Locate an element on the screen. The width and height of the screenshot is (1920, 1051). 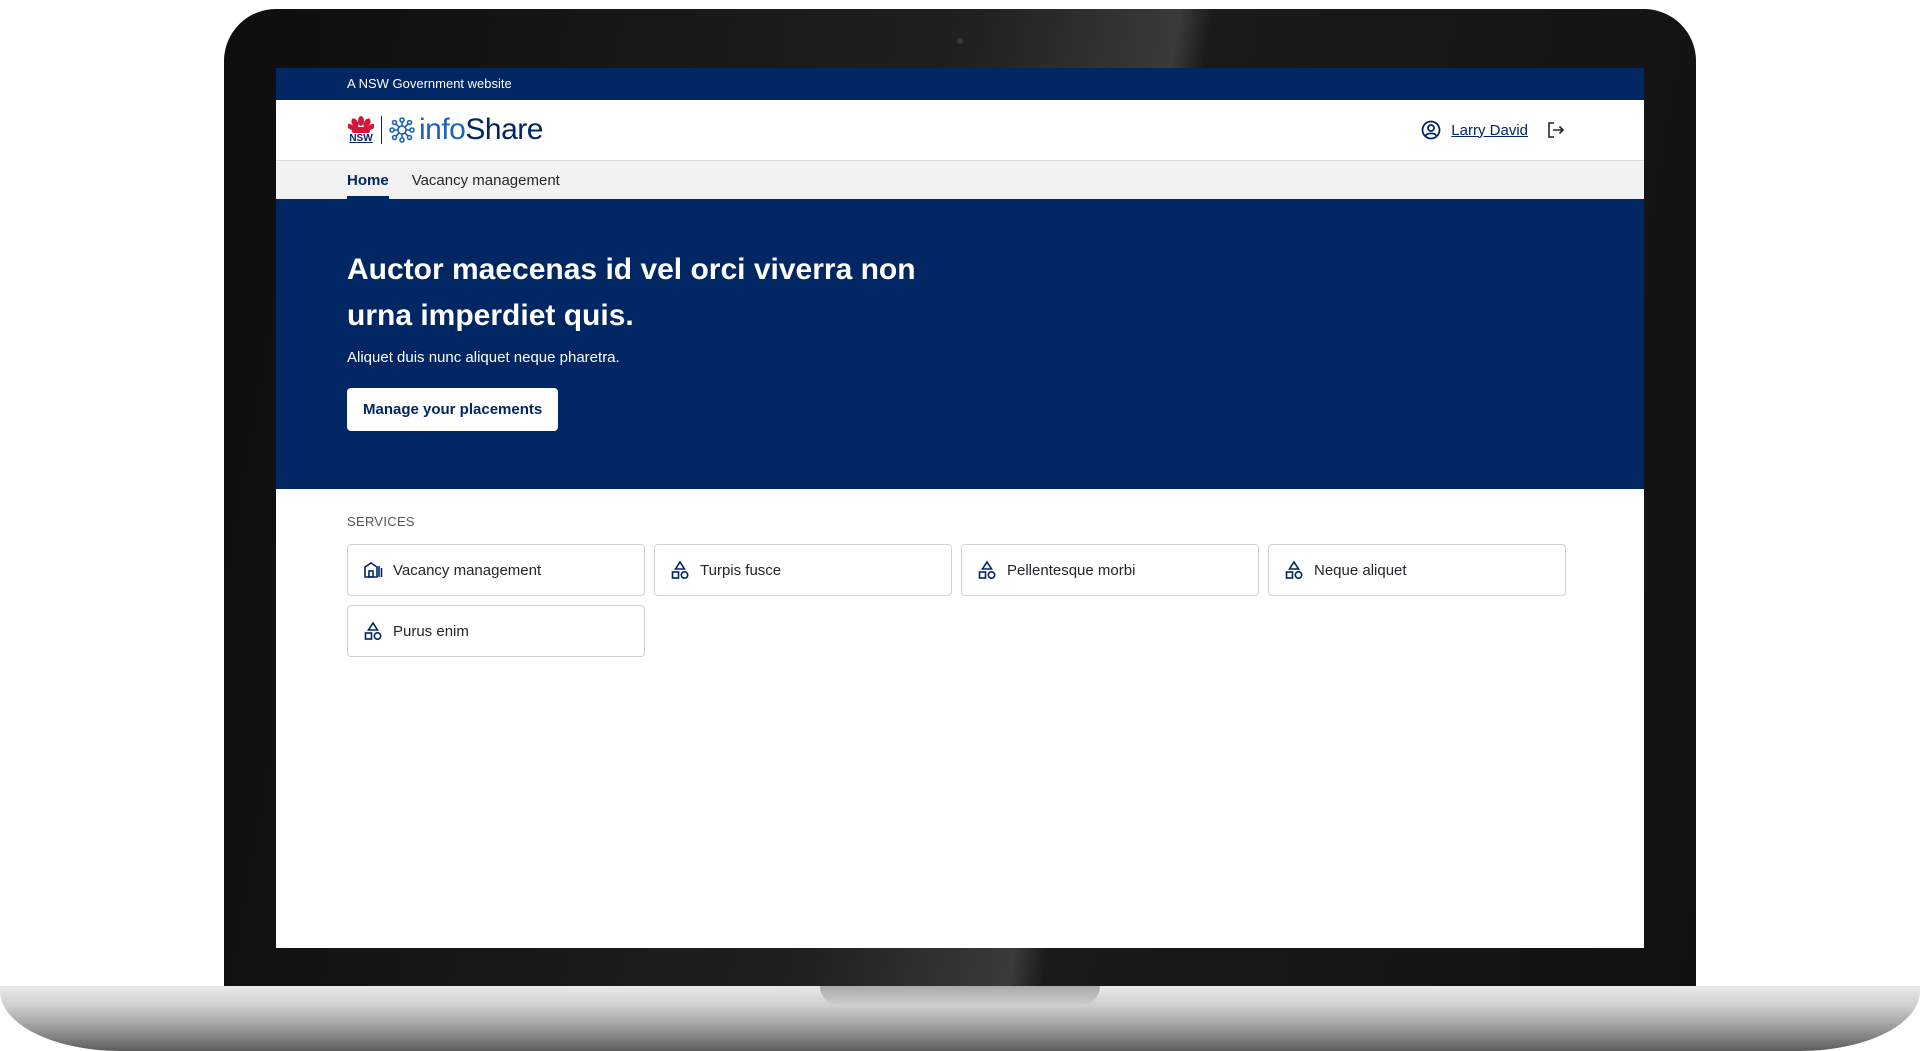
service-card-label: Pellentesque morbi is located at coordinates (1071, 570).